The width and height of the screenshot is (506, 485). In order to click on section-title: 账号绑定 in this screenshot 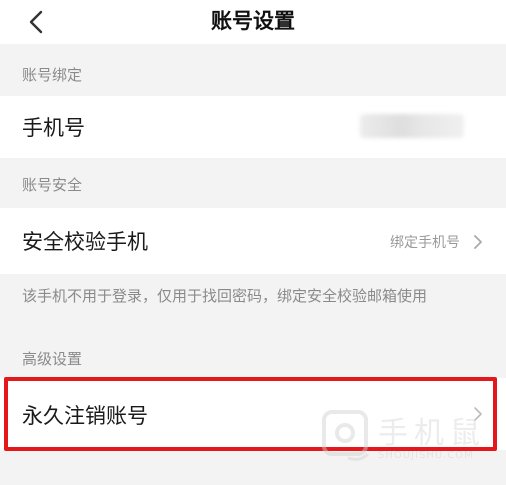, I will do `click(52, 75)`.